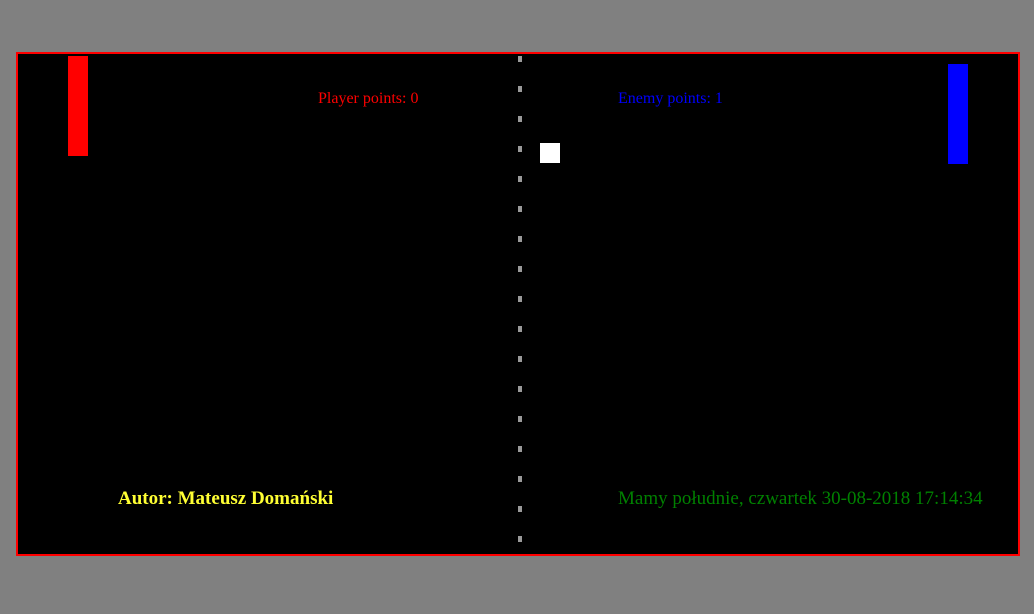 This screenshot has height=614, width=1034. Describe the element at coordinates (368, 98) in the screenshot. I see `player-score-label: Player points: 0` at that location.